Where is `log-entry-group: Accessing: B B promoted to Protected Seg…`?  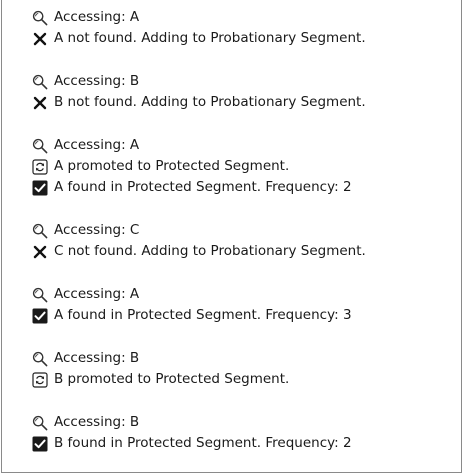
log-entry-group: Accessing: B B promoted to Protected Seg… is located at coordinates (242, 369).